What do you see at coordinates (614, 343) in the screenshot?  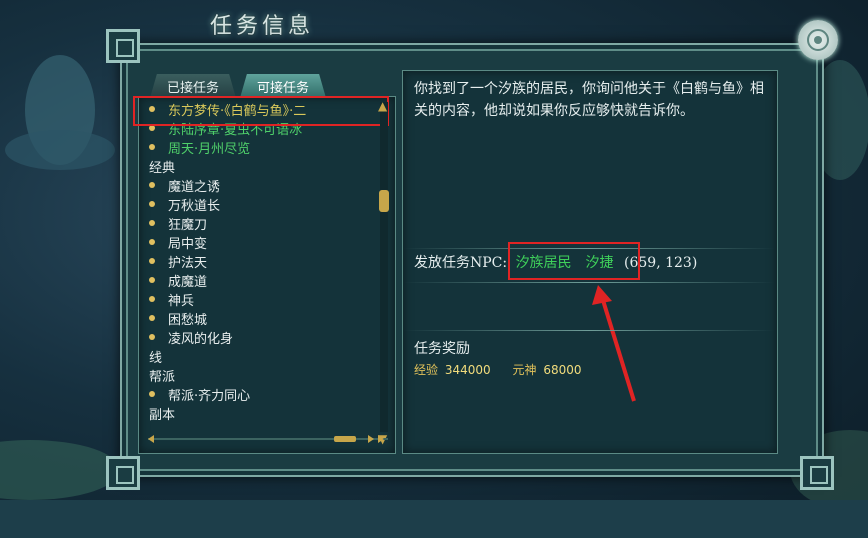 I see `annotation-arrow` at bounding box center [614, 343].